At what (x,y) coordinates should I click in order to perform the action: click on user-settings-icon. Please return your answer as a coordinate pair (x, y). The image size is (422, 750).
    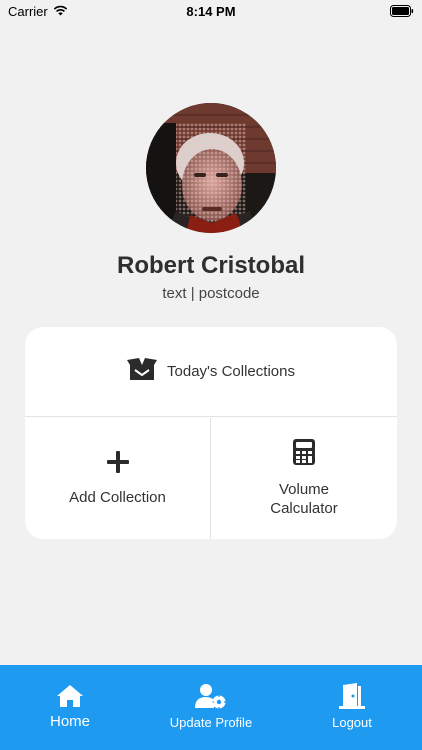
    Looking at the image, I should click on (211, 696).